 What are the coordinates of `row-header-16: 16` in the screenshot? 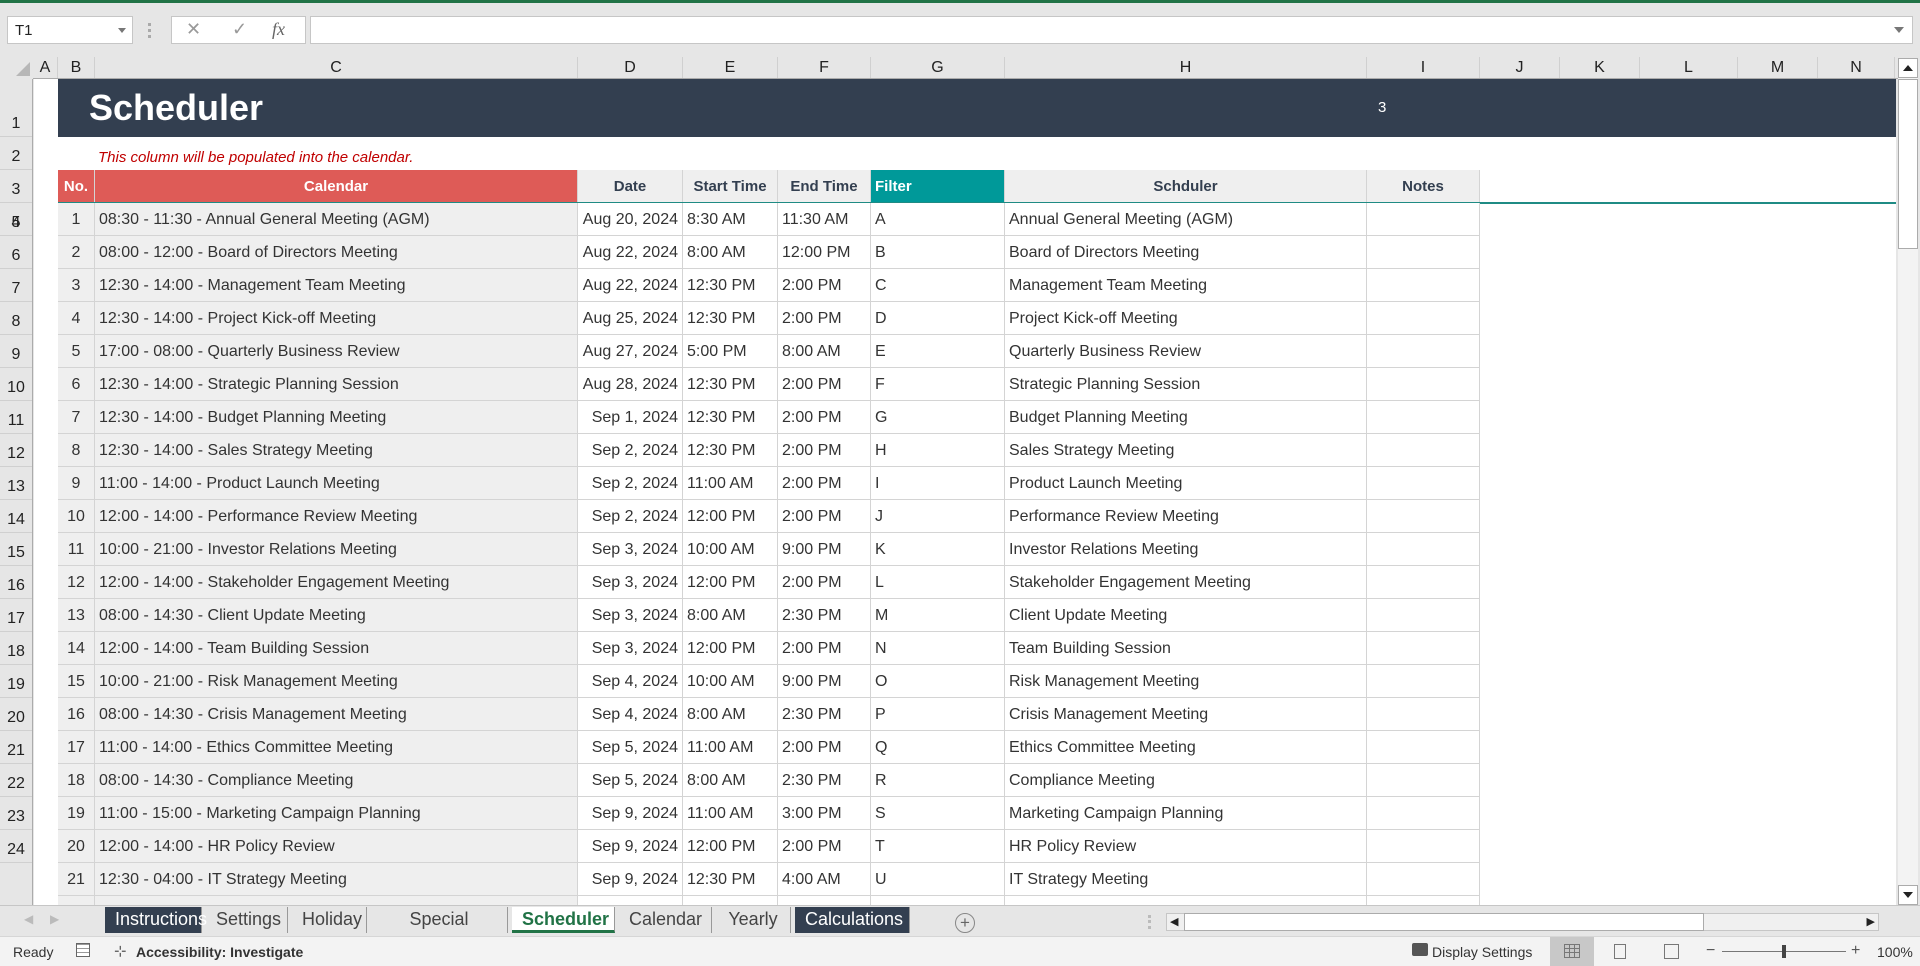 It's located at (16, 582).